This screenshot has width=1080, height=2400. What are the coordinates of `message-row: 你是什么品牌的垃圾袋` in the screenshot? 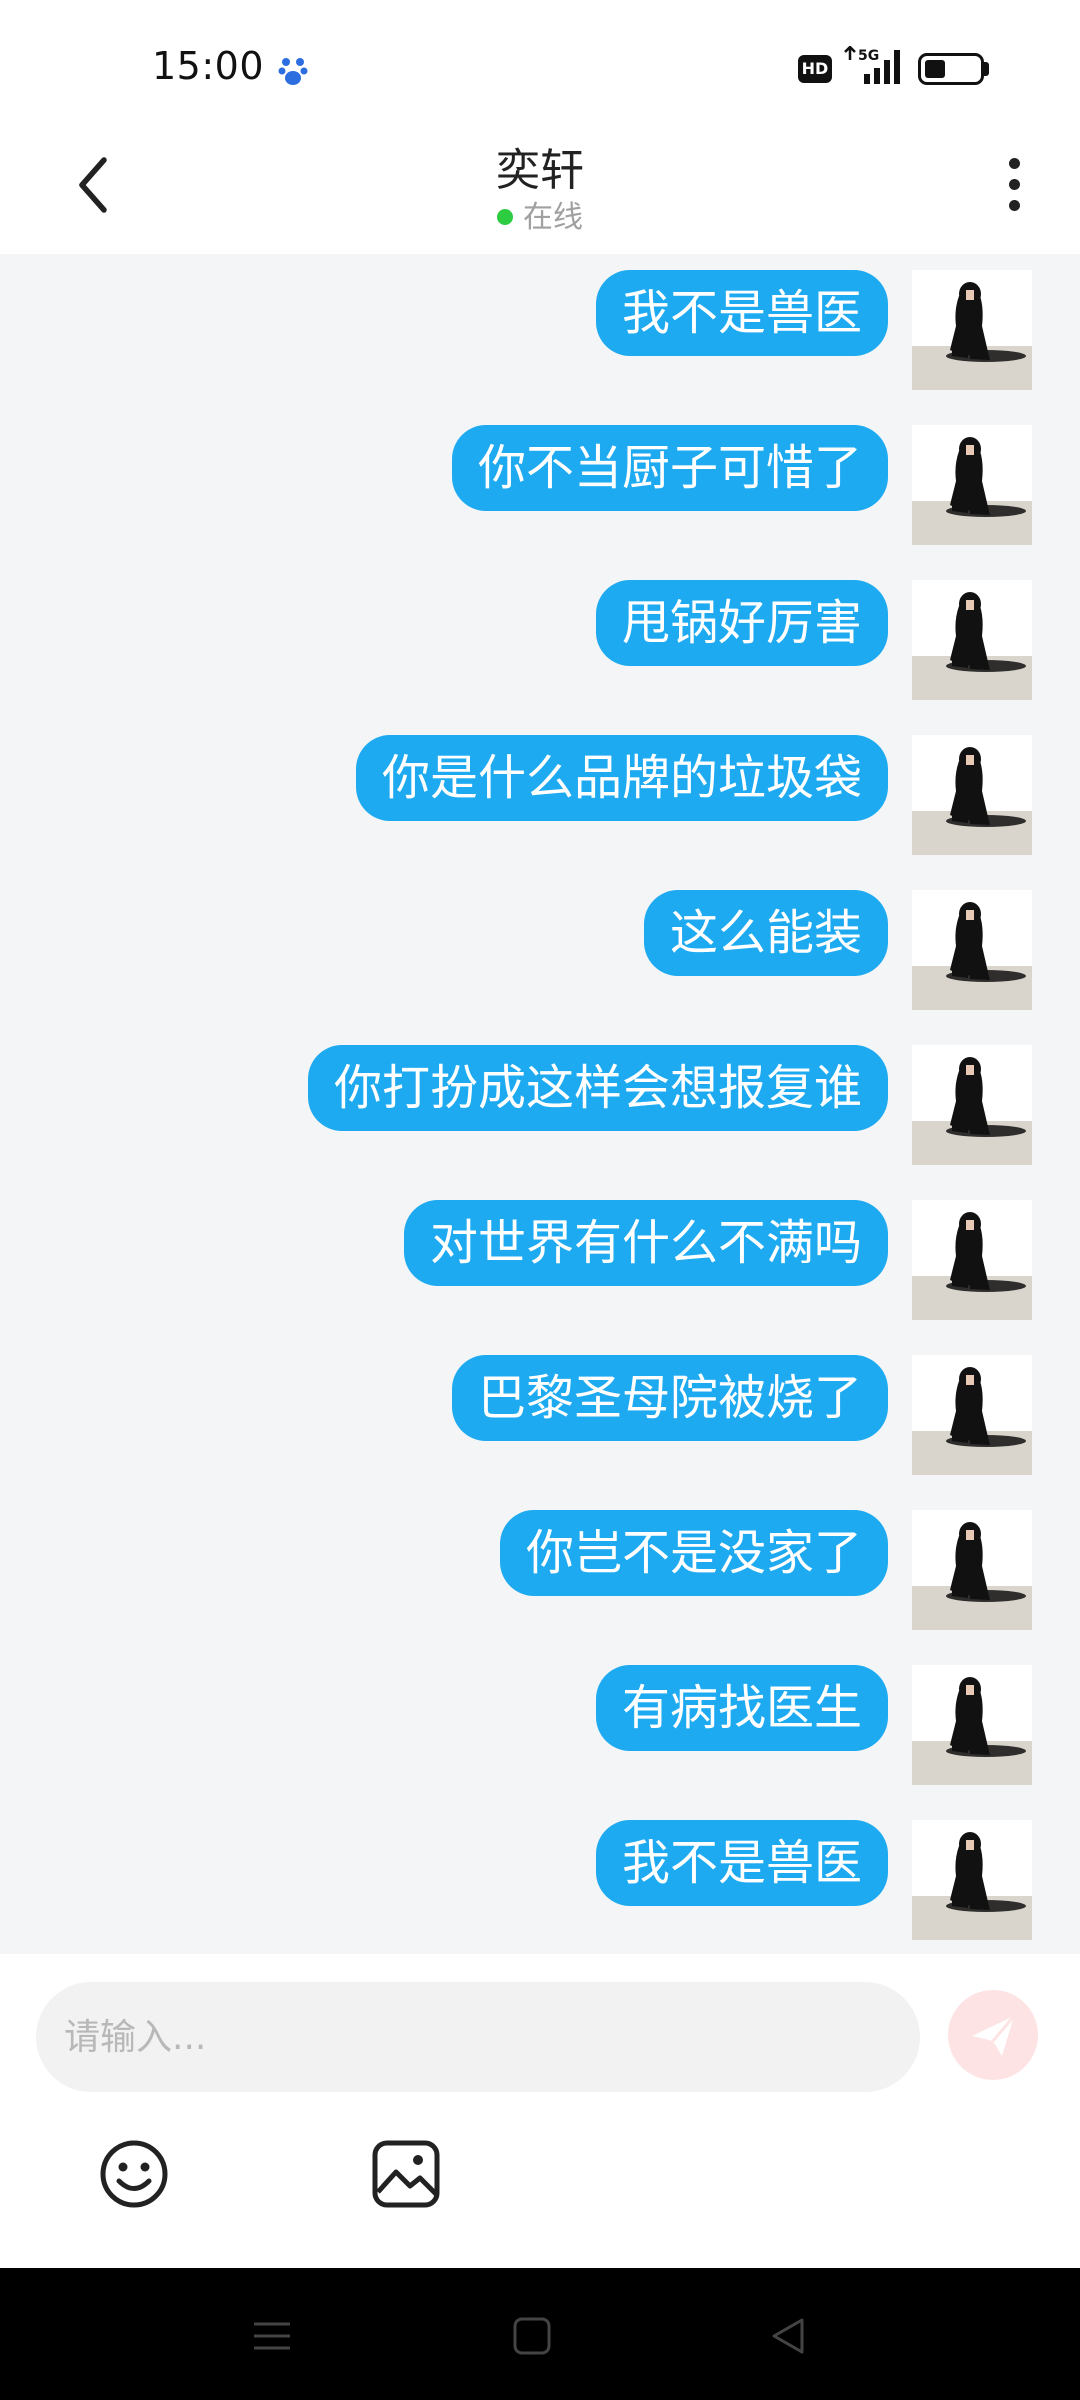 It's located at (540, 787).